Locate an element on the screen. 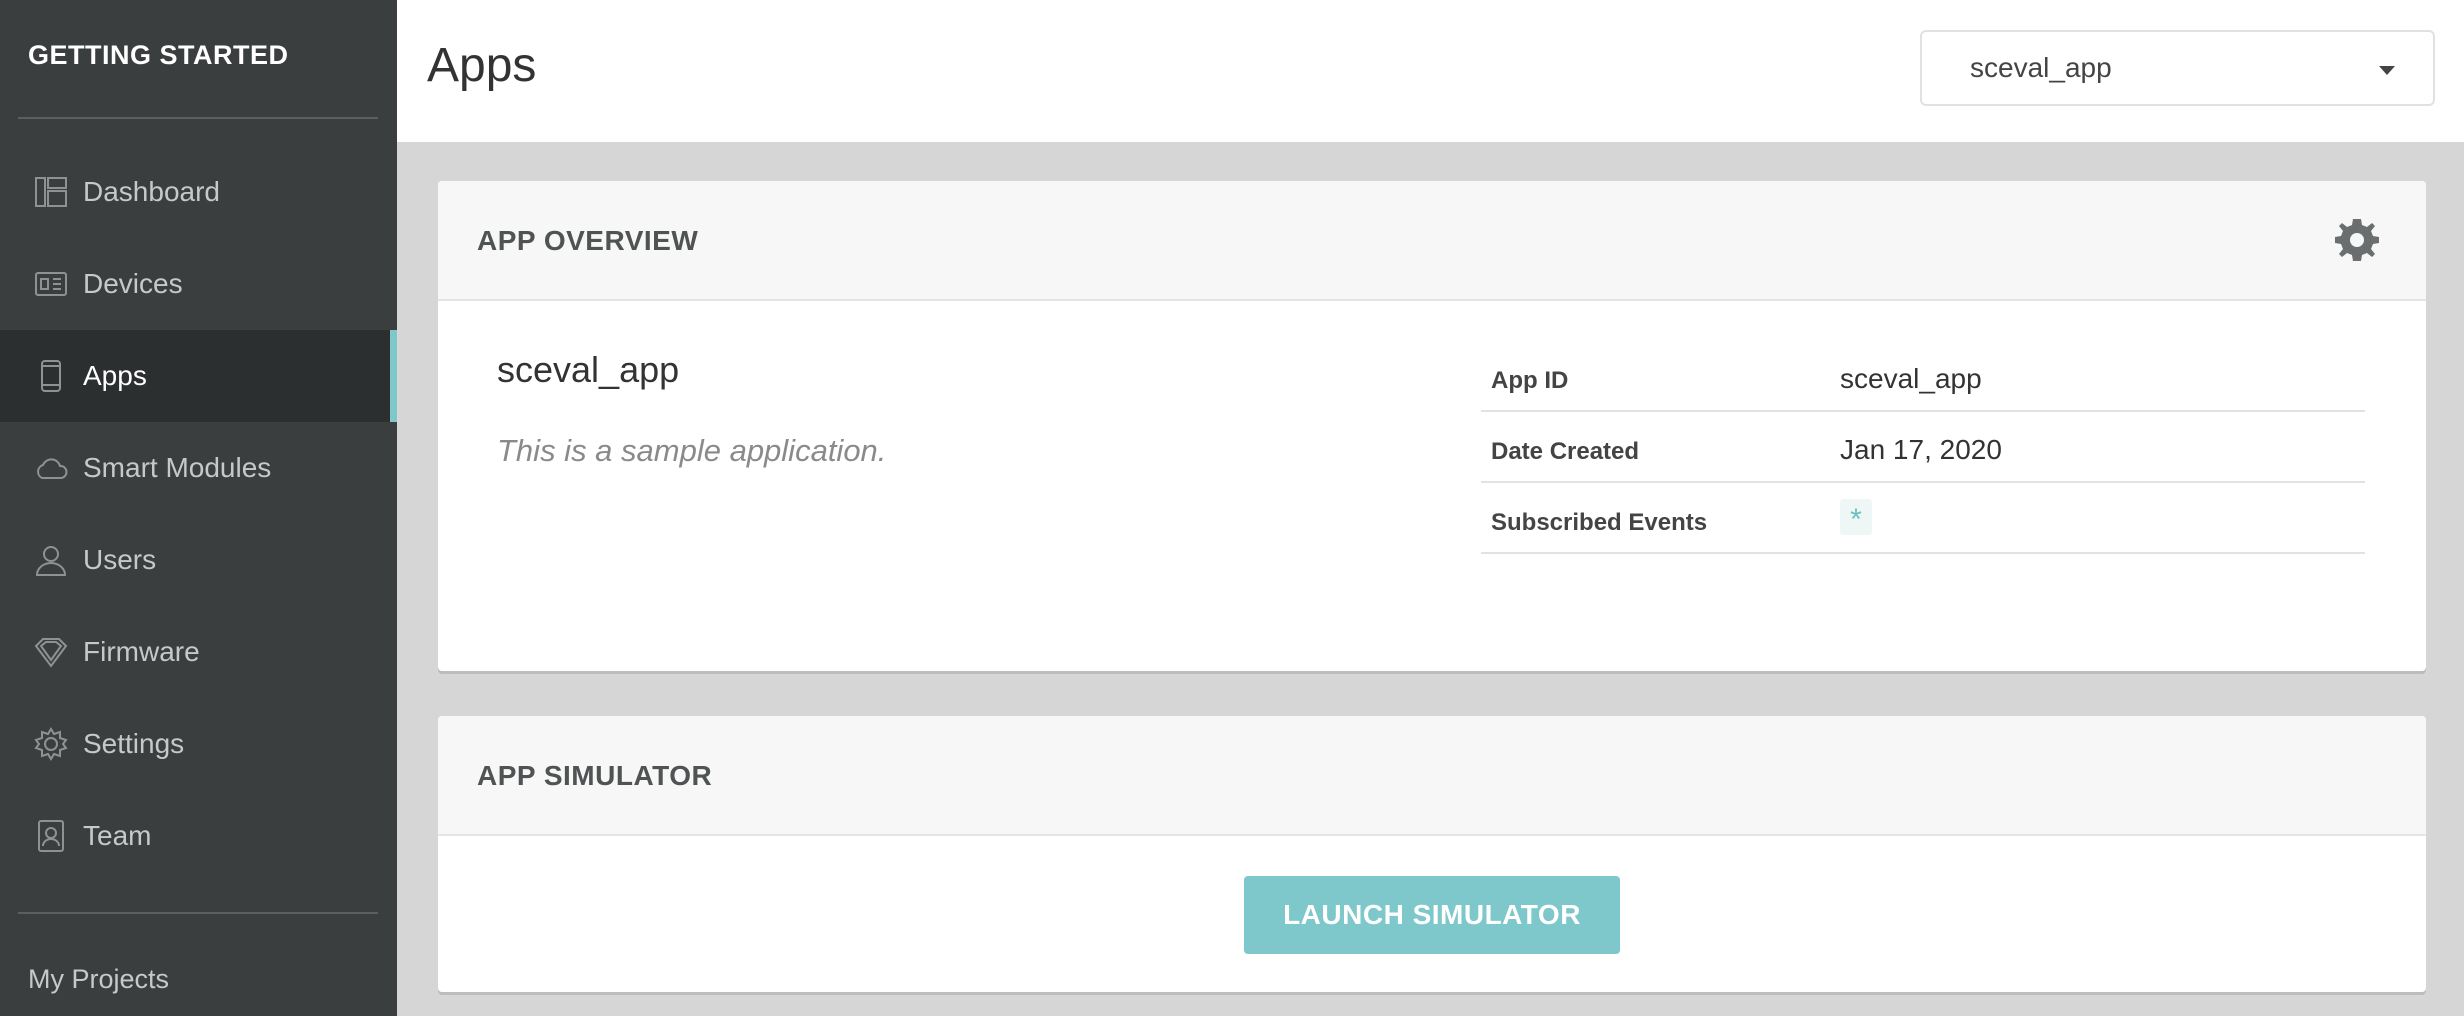 Image resolution: width=2464 pixels, height=1016 pixels. table-row: Subscribed Events * is located at coordinates (1923, 518).